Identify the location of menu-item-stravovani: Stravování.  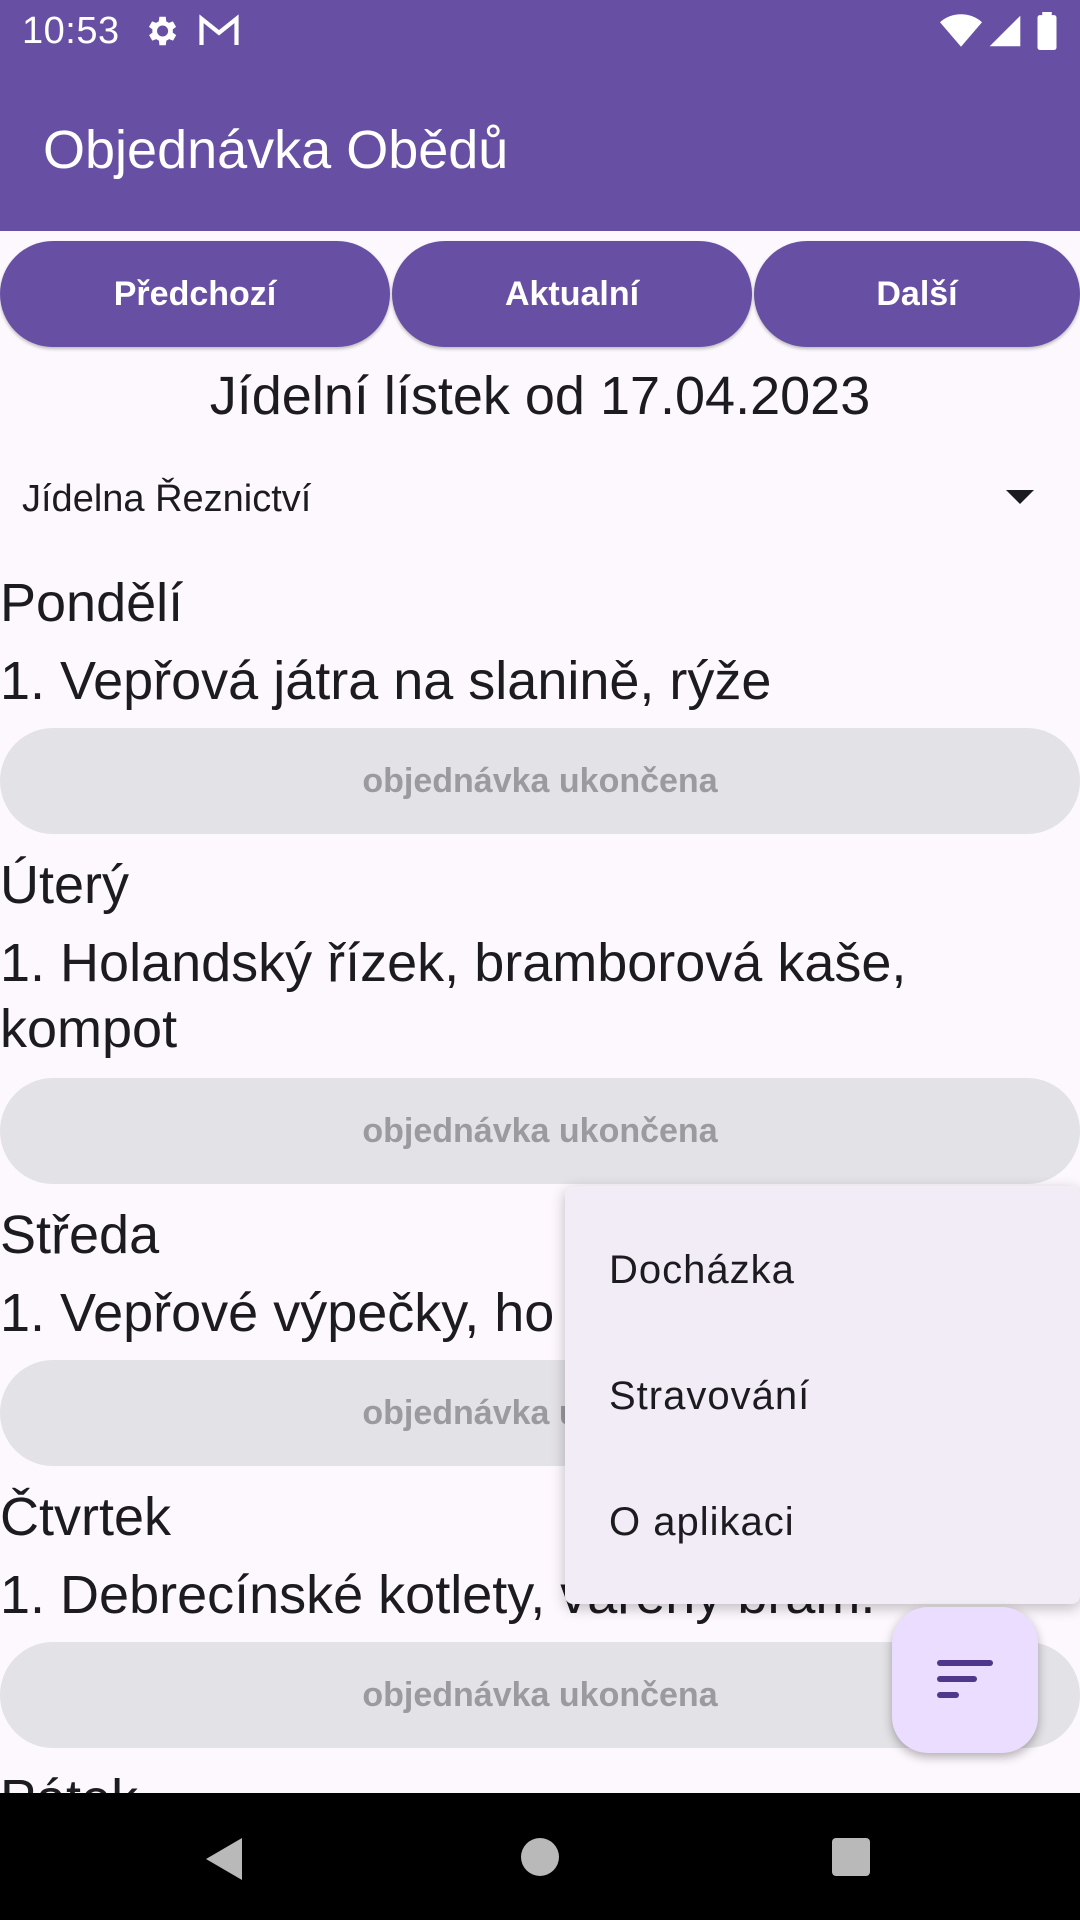
(709, 1396).